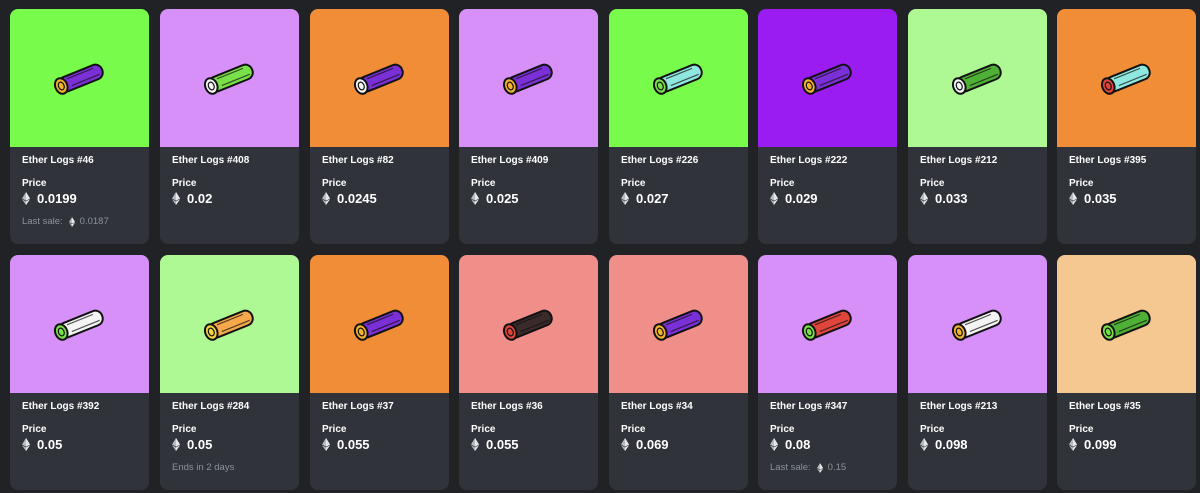 This screenshot has height=493, width=1200. I want to click on nft-card: Ether Logs #35 Price 0.099, so click(1126, 372).